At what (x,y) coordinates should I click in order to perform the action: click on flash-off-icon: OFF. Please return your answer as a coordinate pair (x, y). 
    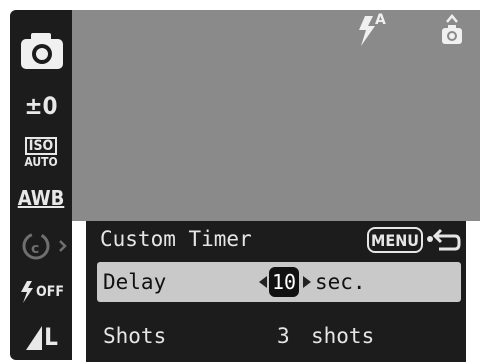
    Looking at the image, I should click on (41, 292).